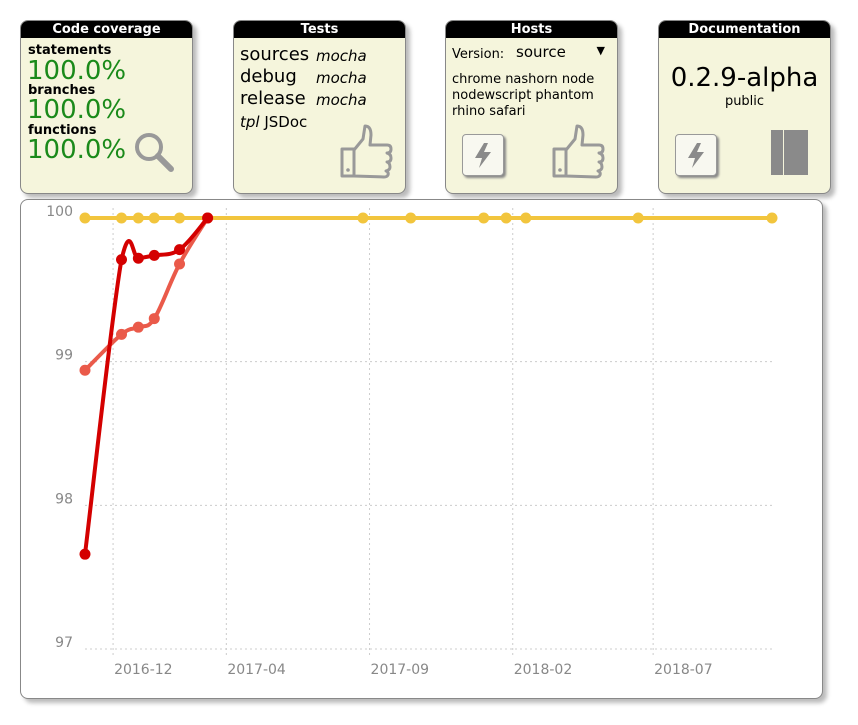 Image resolution: width=858 pixels, height=725 pixels. What do you see at coordinates (64, 356) in the screenshot?
I see `y-tick-label: 99` at bounding box center [64, 356].